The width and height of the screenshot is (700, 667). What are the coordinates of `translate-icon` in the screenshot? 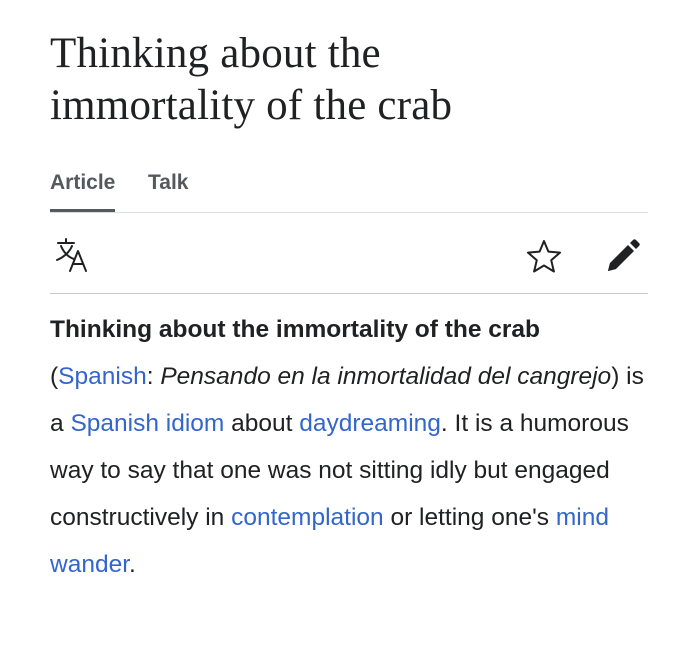 It's located at (71, 255).